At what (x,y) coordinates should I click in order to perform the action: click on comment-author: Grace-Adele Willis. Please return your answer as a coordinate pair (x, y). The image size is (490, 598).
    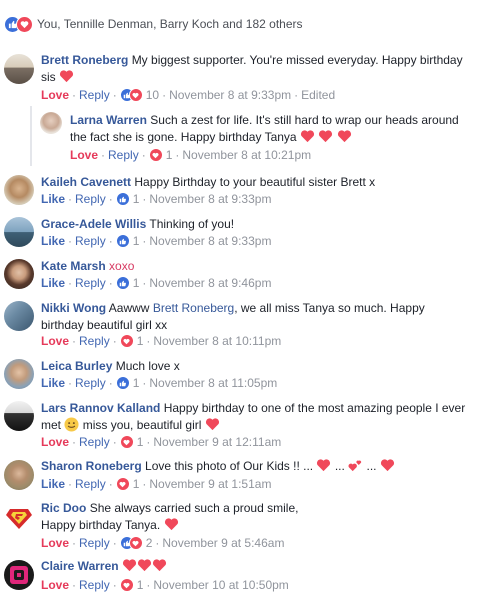
    Looking at the image, I should click on (93, 224).